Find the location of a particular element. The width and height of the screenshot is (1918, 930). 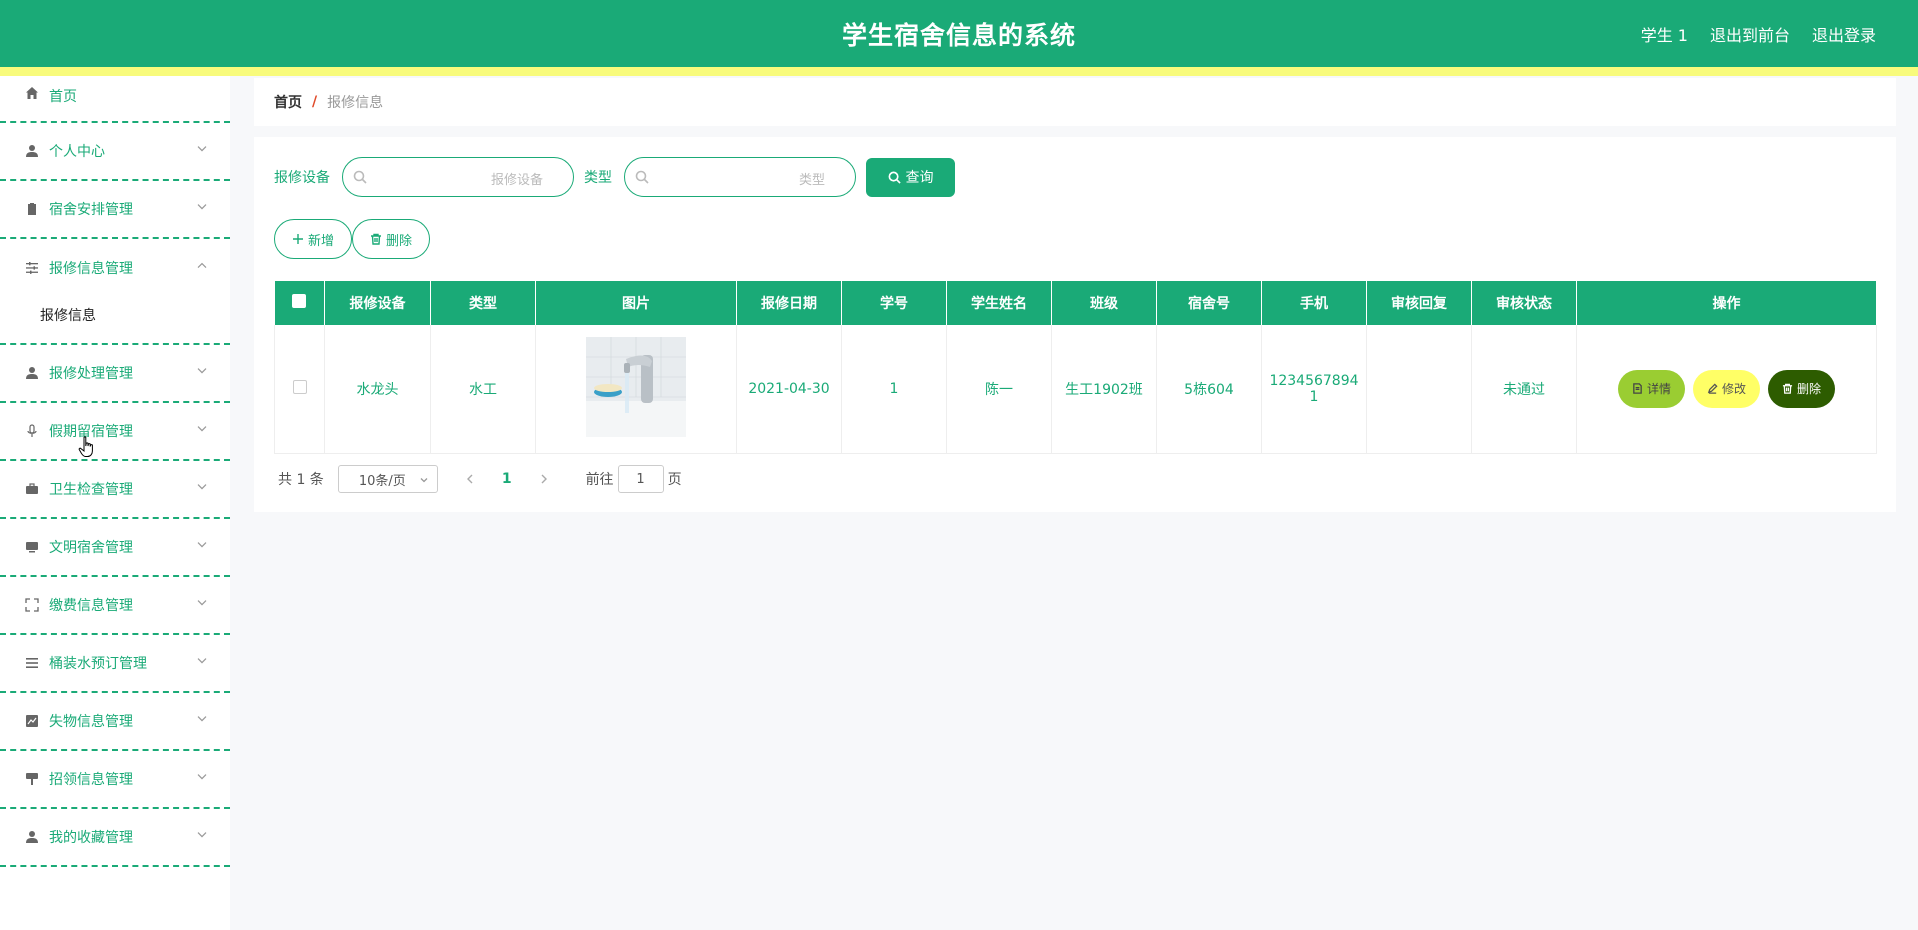

add-button: 新增 is located at coordinates (313, 239).